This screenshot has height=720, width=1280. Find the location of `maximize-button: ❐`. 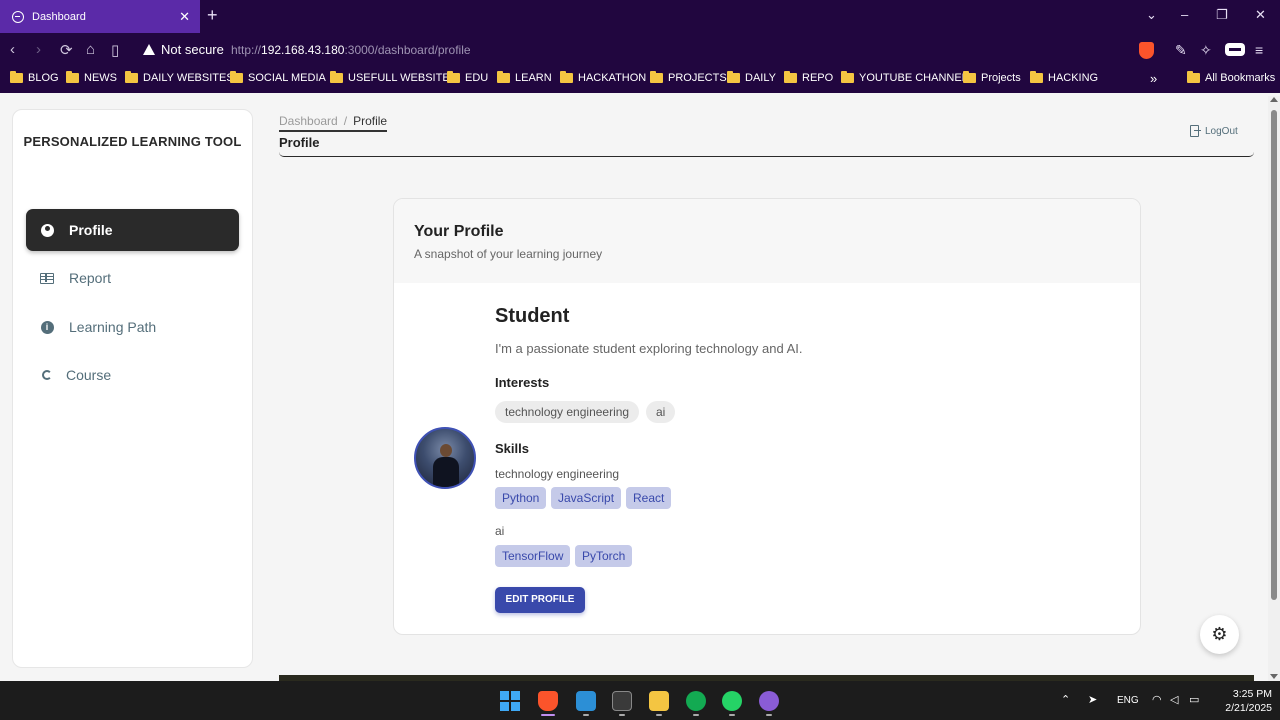

maximize-button: ❐ is located at coordinates (1222, 15).